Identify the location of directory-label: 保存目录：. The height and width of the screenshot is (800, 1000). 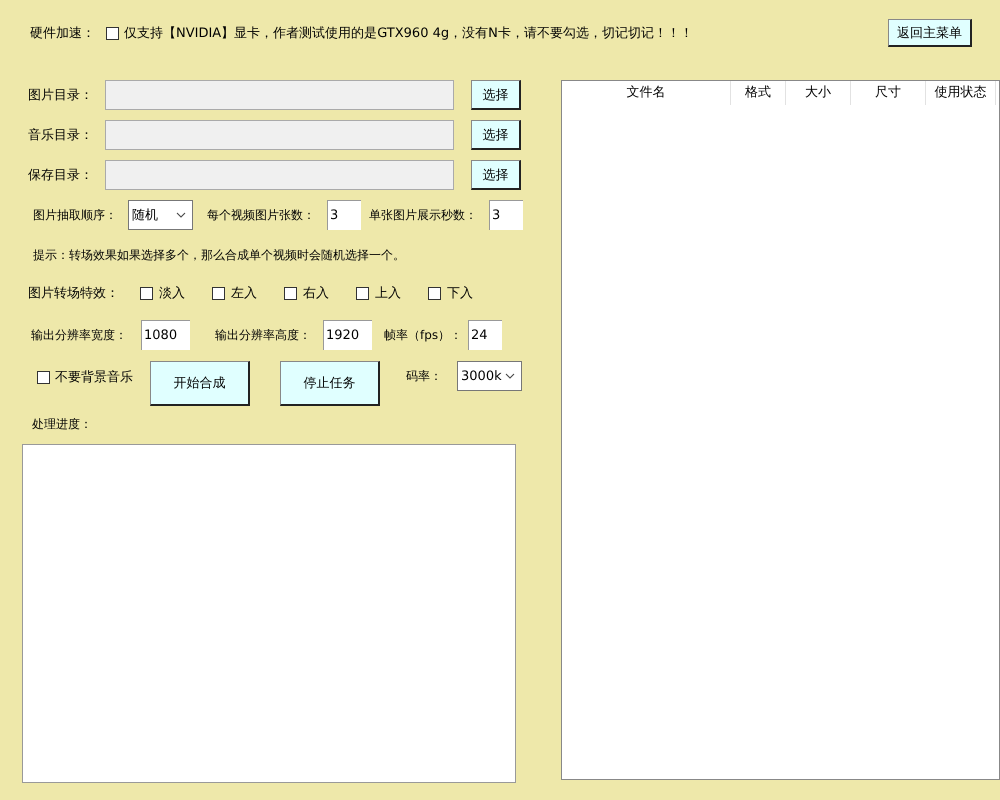
(61, 175).